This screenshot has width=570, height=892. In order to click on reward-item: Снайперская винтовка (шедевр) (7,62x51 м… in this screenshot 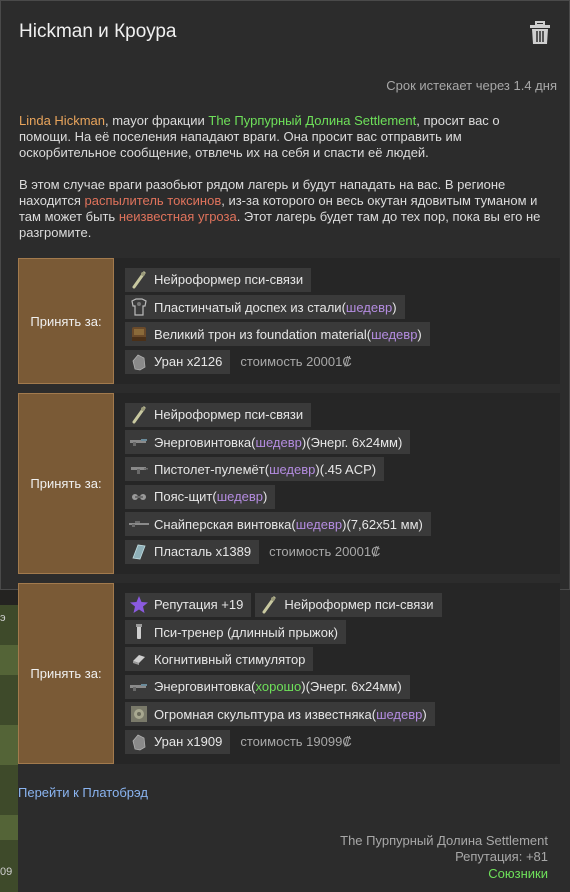, I will do `click(278, 524)`.